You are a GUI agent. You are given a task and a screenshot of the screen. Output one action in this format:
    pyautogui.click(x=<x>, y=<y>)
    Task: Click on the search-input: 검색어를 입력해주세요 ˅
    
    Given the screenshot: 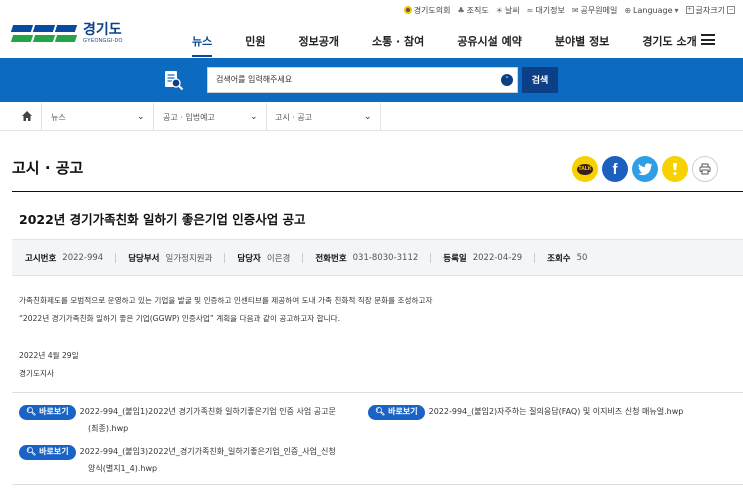 What is the action you would take?
    pyautogui.click(x=362, y=80)
    